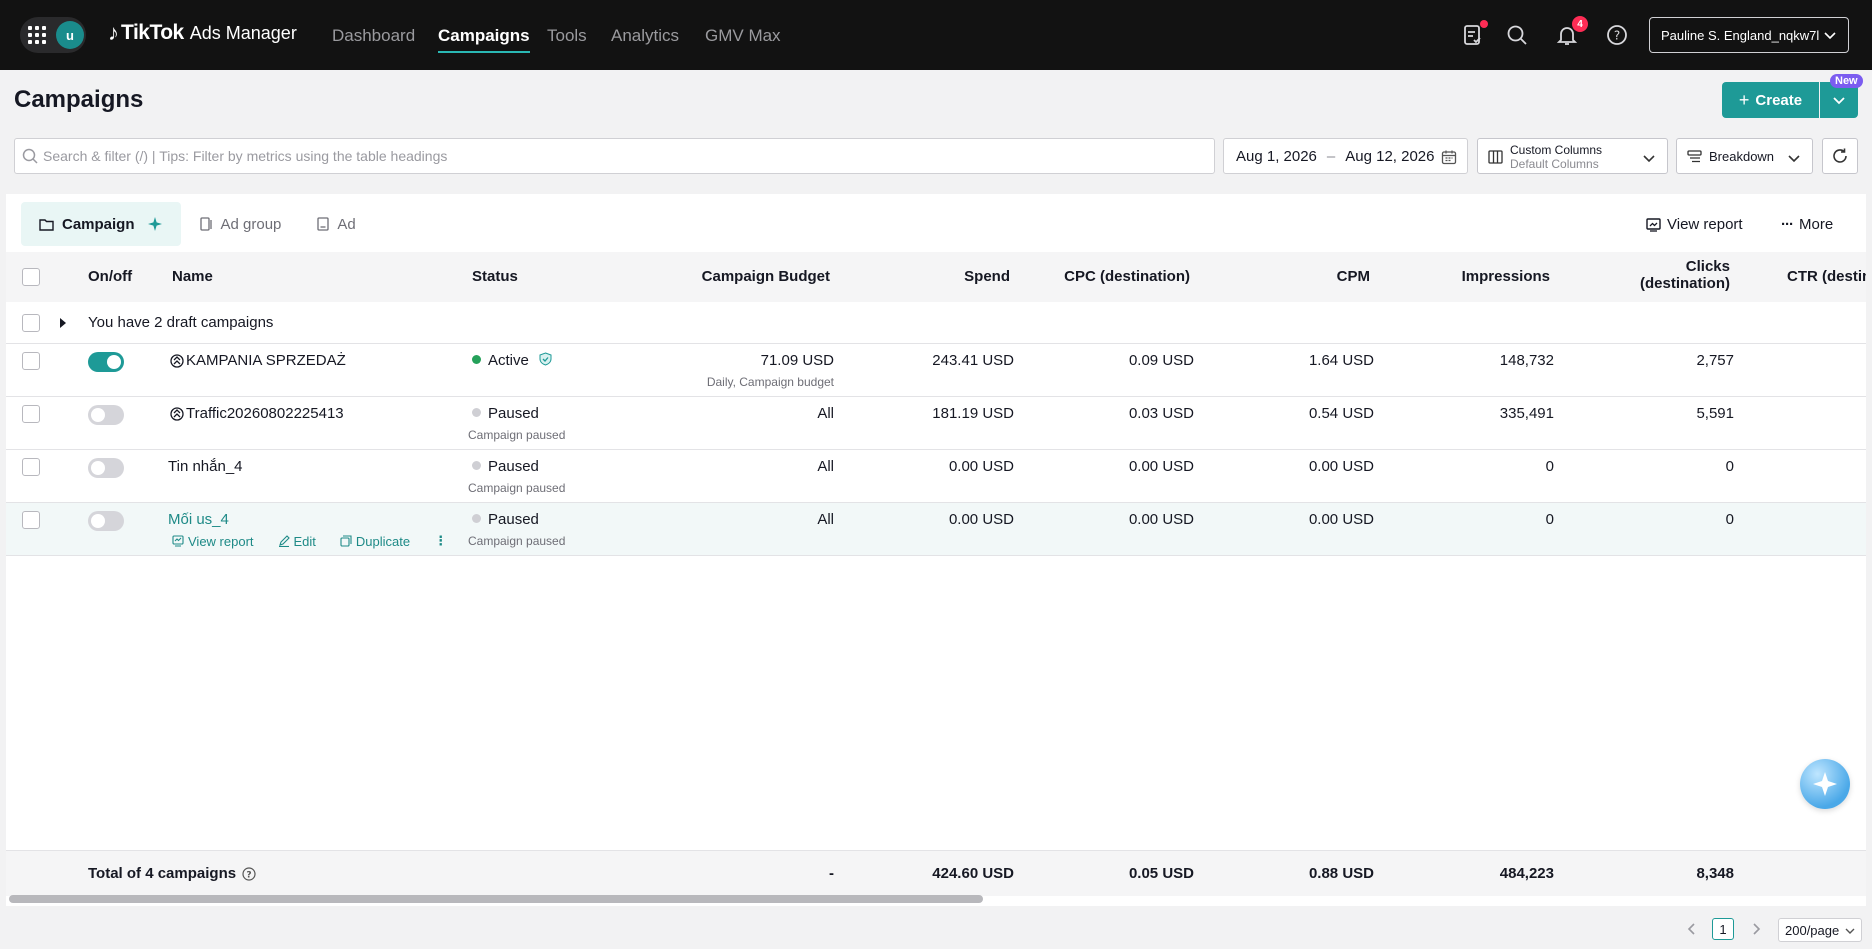  I want to click on status-active: Active, so click(512, 360).